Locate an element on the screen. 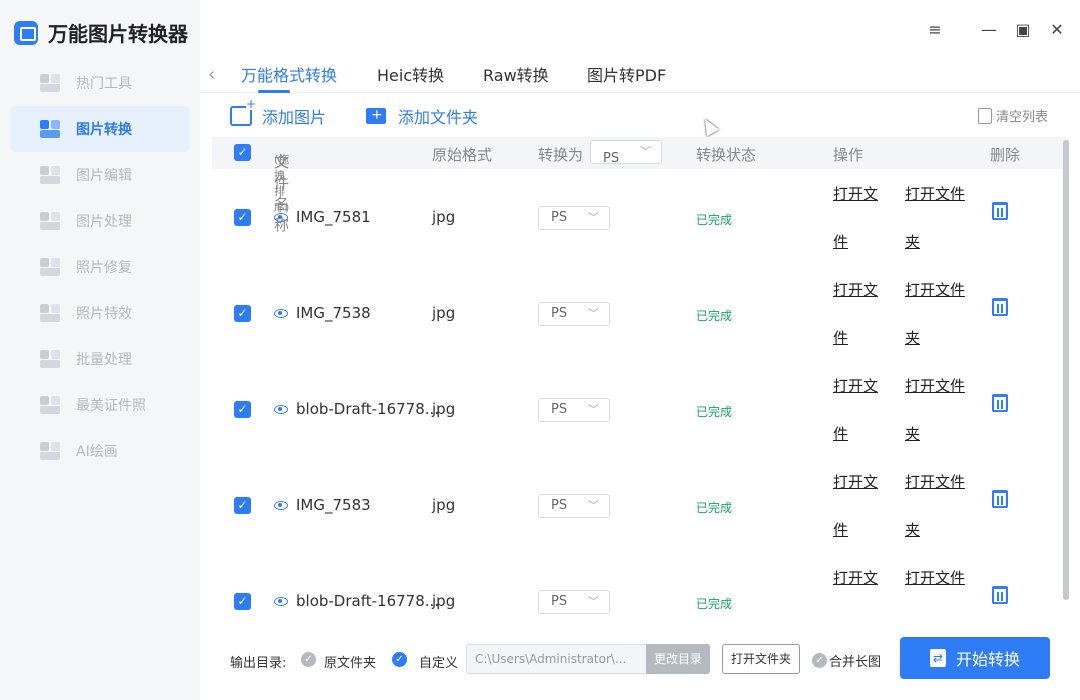 This screenshot has width=1080, height=700. add-folder-button: 添加文件夹 is located at coordinates (422, 116).